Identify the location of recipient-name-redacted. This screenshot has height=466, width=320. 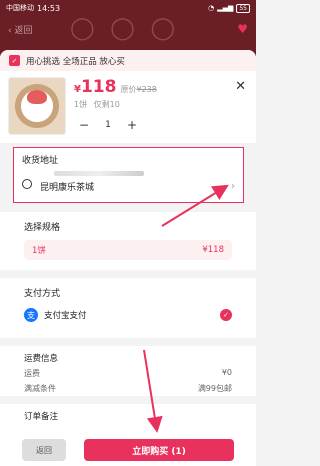
(99, 173).